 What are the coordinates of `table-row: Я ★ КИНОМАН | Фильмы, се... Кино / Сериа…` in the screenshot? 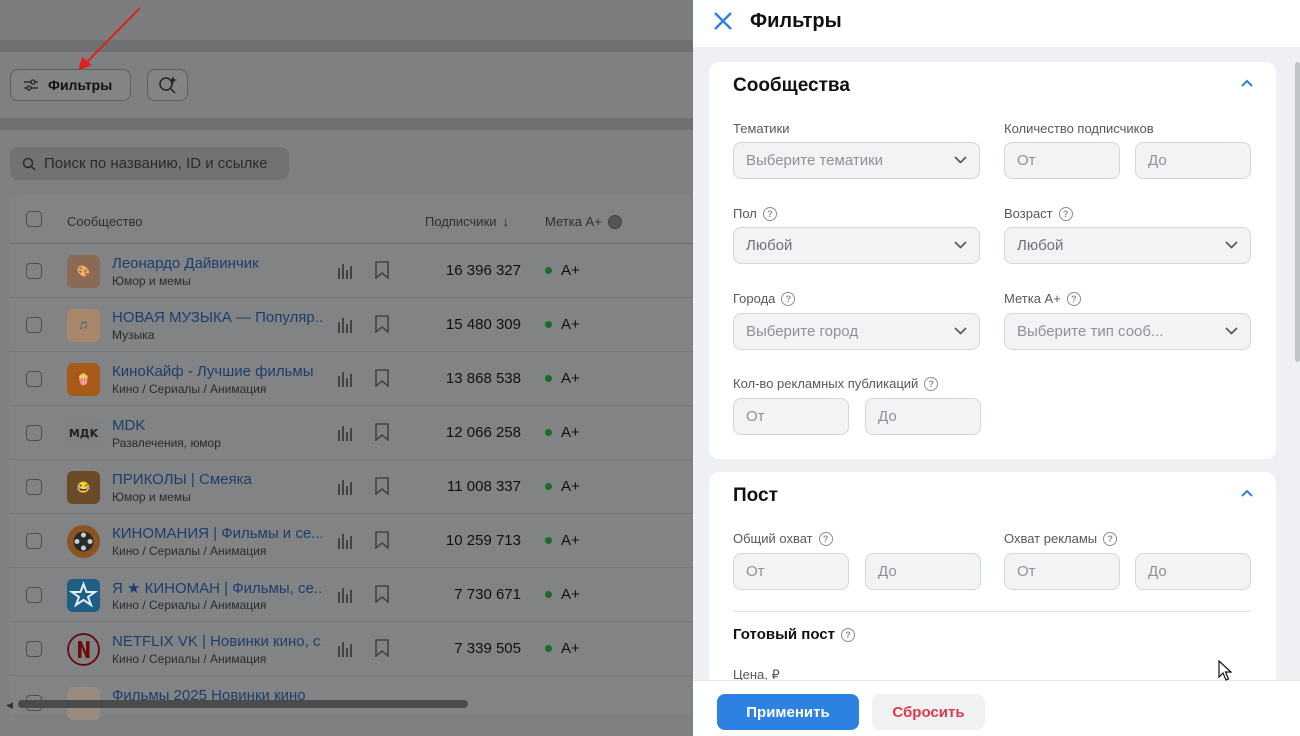 It's located at (351, 595).